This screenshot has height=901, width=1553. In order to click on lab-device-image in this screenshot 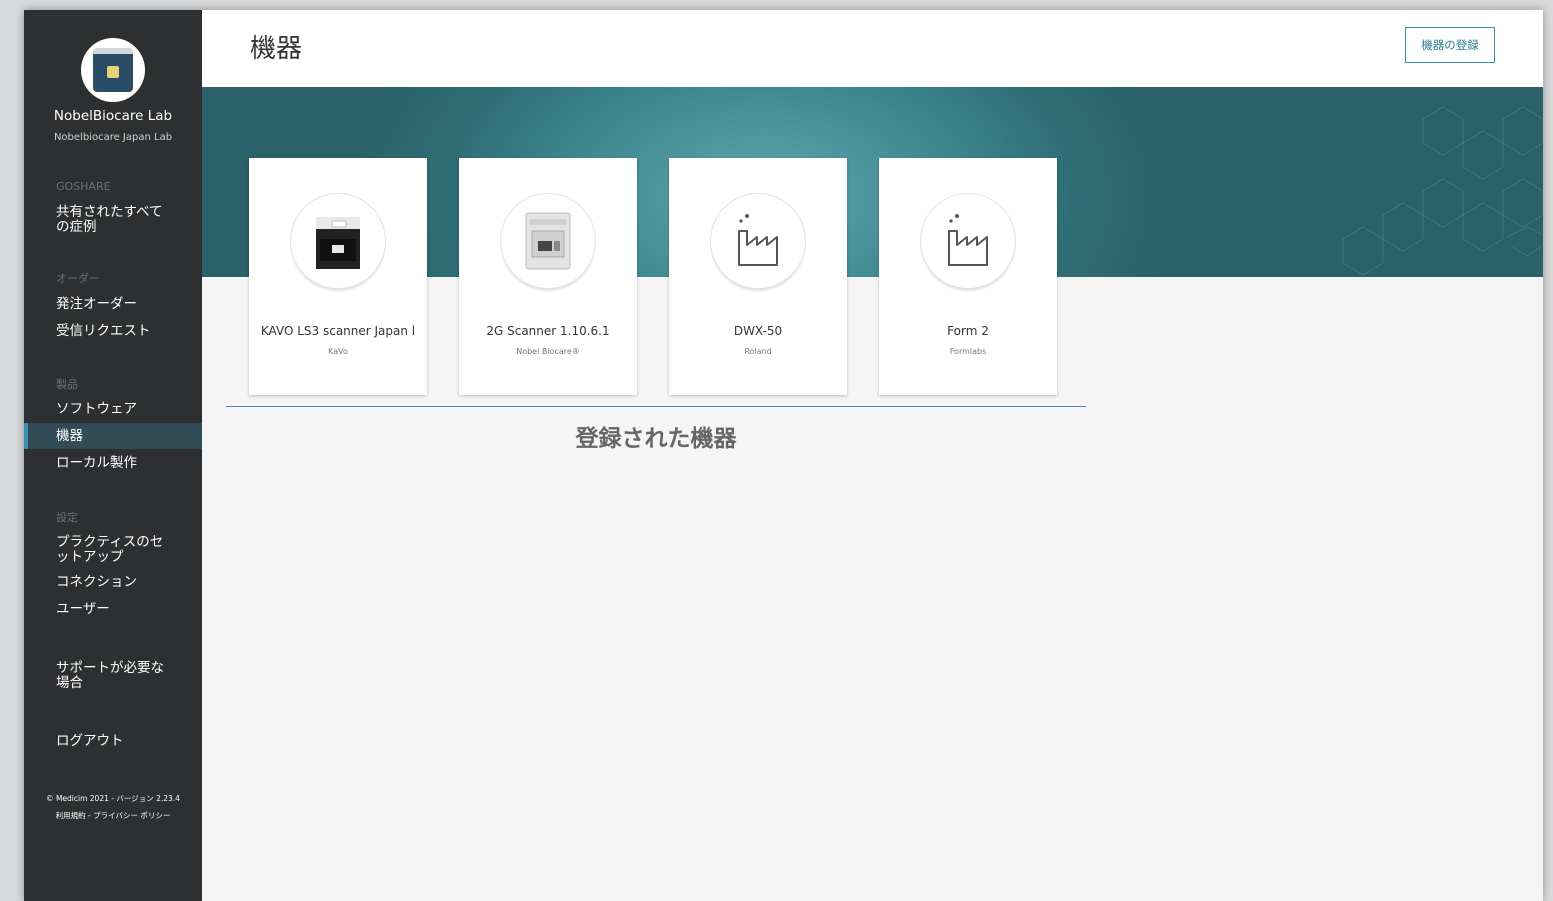, I will do `click(113, 70)`.